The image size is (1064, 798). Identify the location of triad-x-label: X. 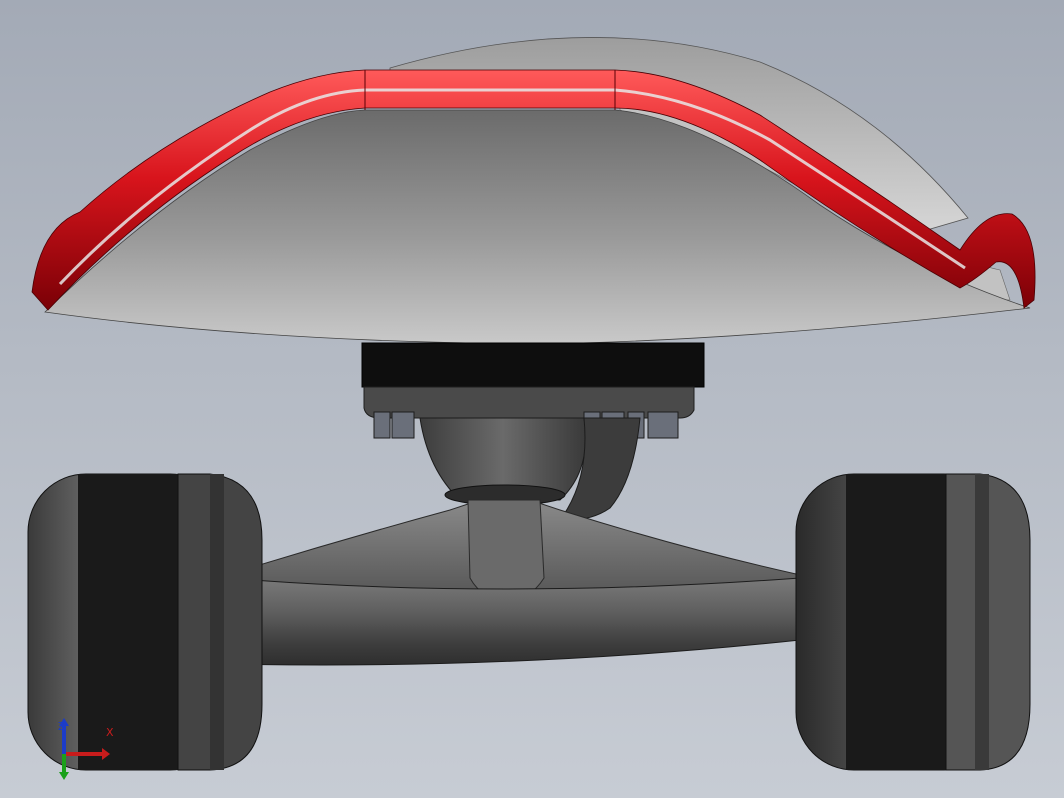
(110, 732).